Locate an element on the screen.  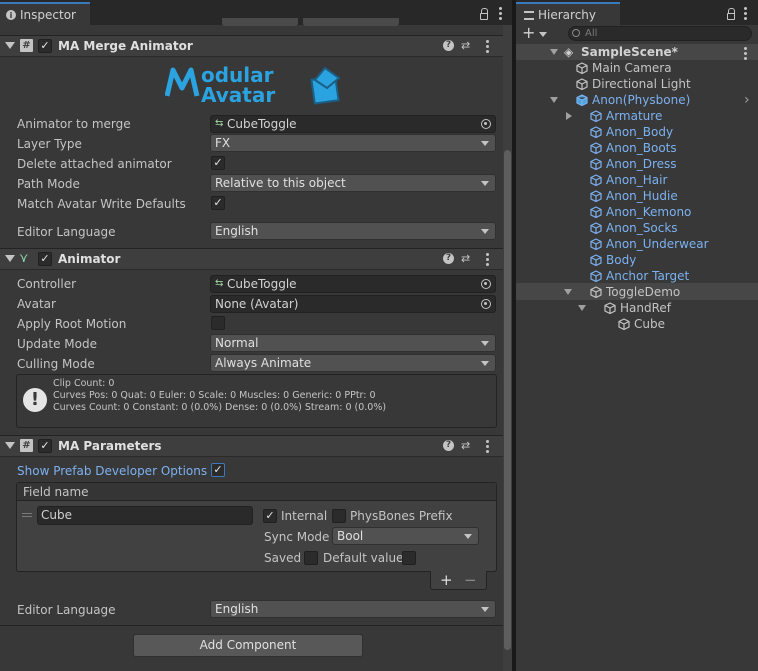
ma-parameters-header: # MA Parameters ? ⇄ is located at coordinates (251, 446).